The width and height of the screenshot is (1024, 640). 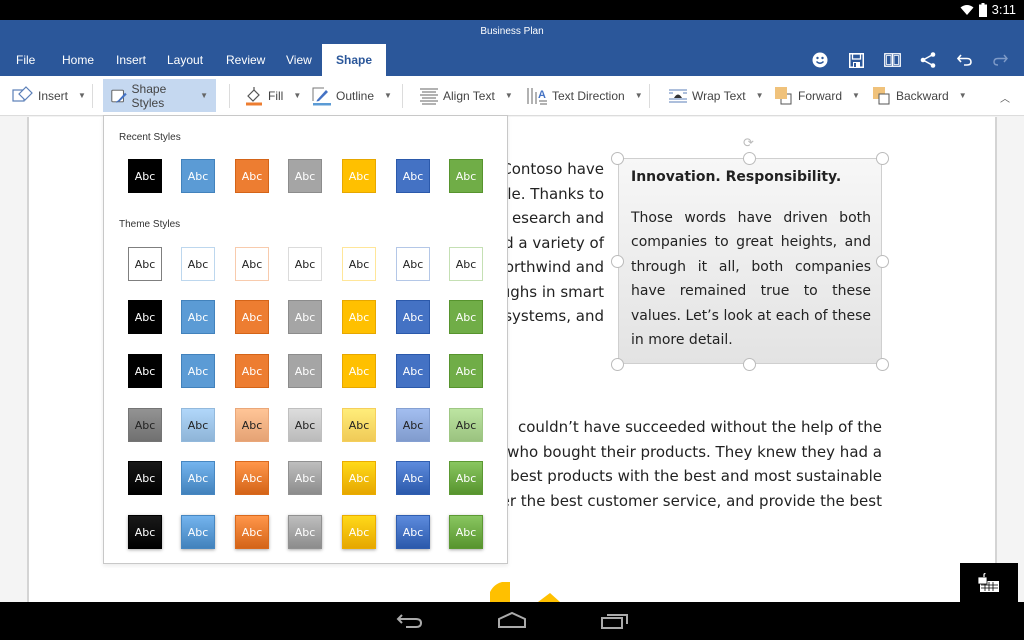 What do you see at coordinates (989, 582) in the screenshot?
I see `keyboard-toggle-button` at bounding box center [989, 582].